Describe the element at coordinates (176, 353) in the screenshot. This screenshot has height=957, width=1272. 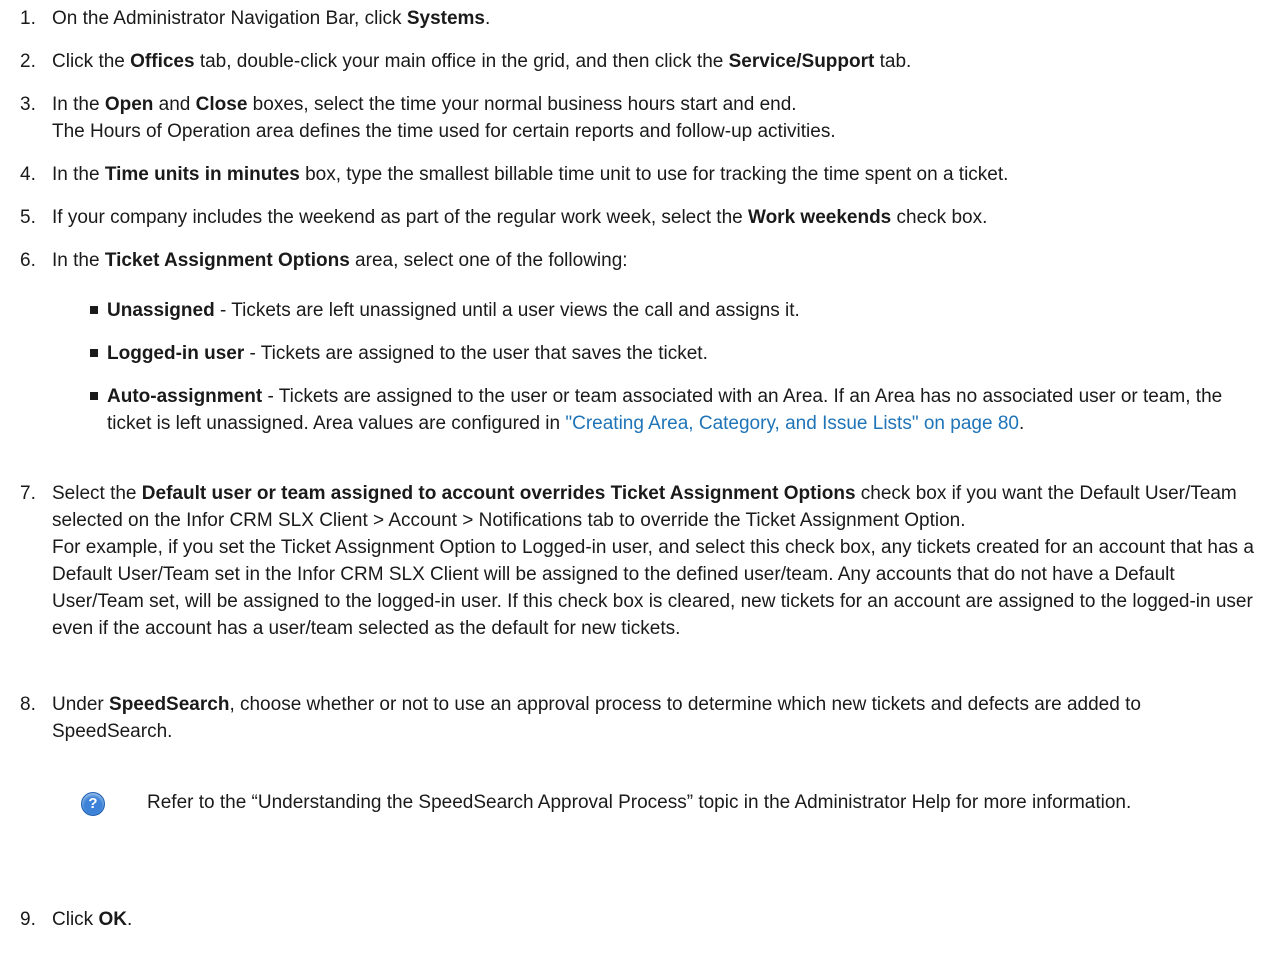
I see `option-label: Logged-in user` at that location.